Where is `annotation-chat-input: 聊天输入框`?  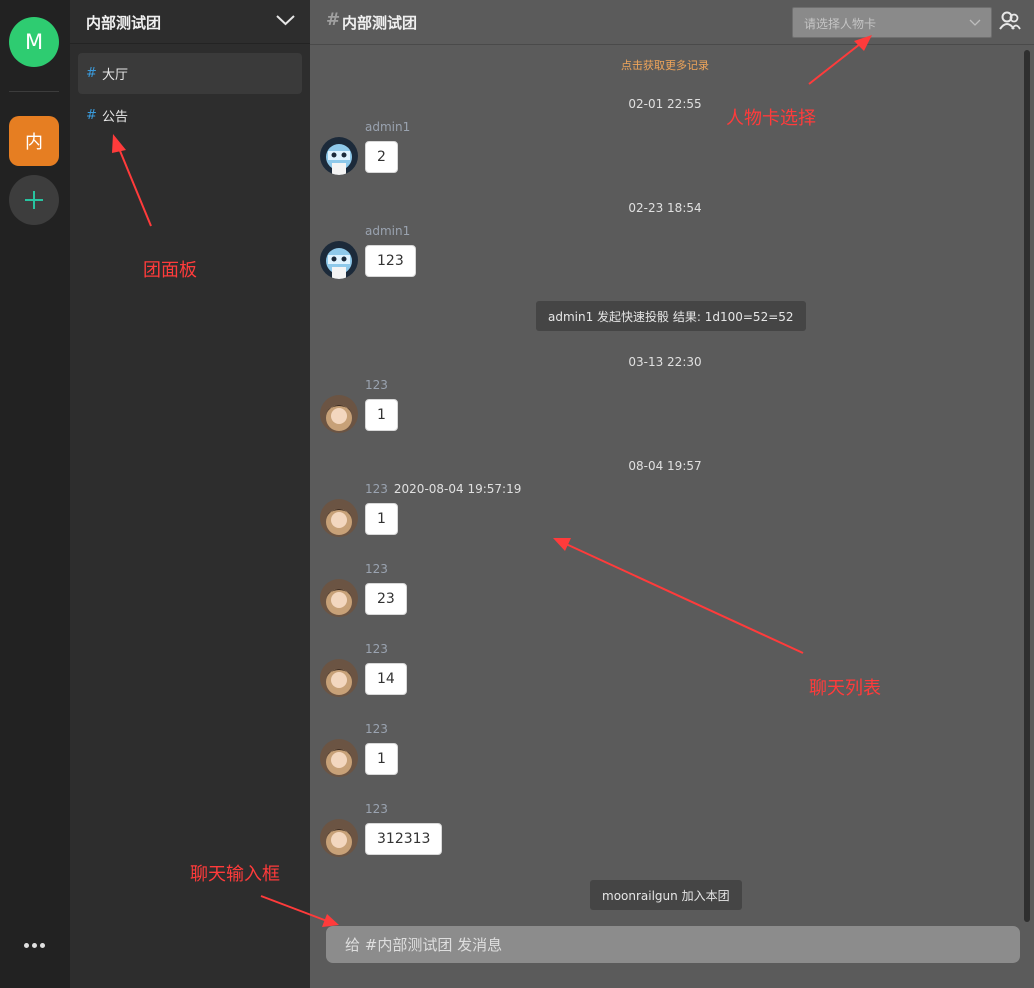 annotation-chat-input: 聊天输入框 is located at coordinates (235, 874).